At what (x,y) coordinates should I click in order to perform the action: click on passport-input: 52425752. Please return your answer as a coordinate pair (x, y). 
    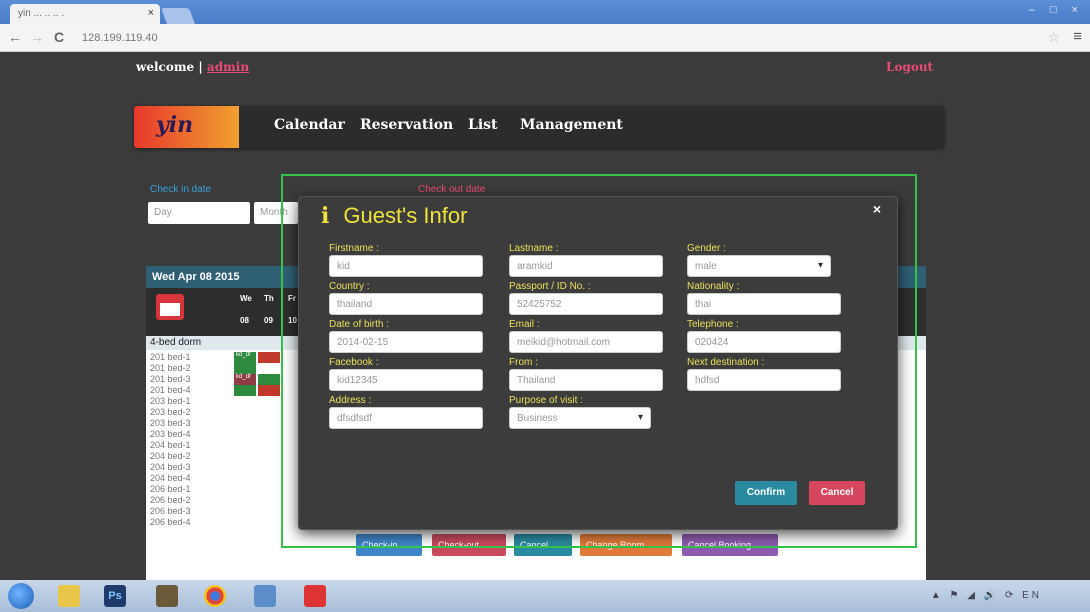
    Looking at the image, I should click on (586, 304).